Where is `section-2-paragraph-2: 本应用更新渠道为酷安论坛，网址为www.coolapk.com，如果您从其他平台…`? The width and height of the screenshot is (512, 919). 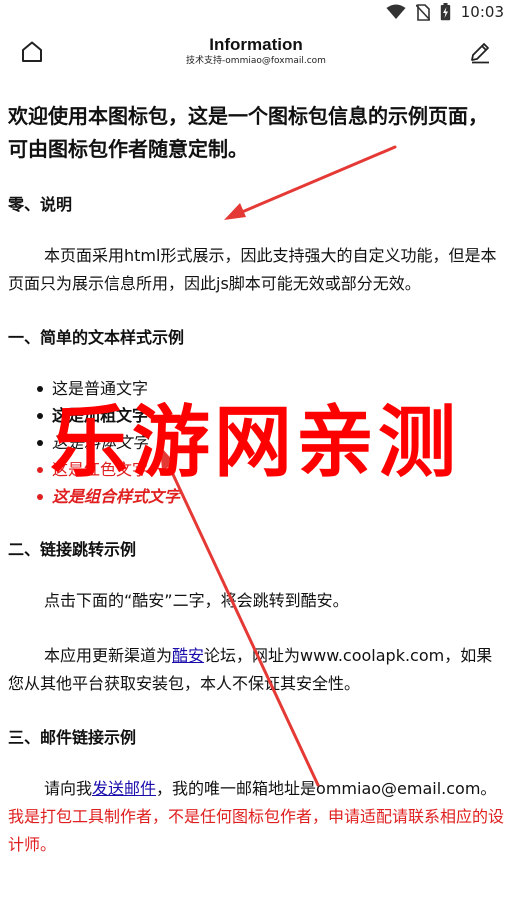
section-2-paragraph-2: 本应用更新渠道为酷安论坛，网址为www.coolapk.com，如果您从其他平台… is located at coordinates (256, 670).